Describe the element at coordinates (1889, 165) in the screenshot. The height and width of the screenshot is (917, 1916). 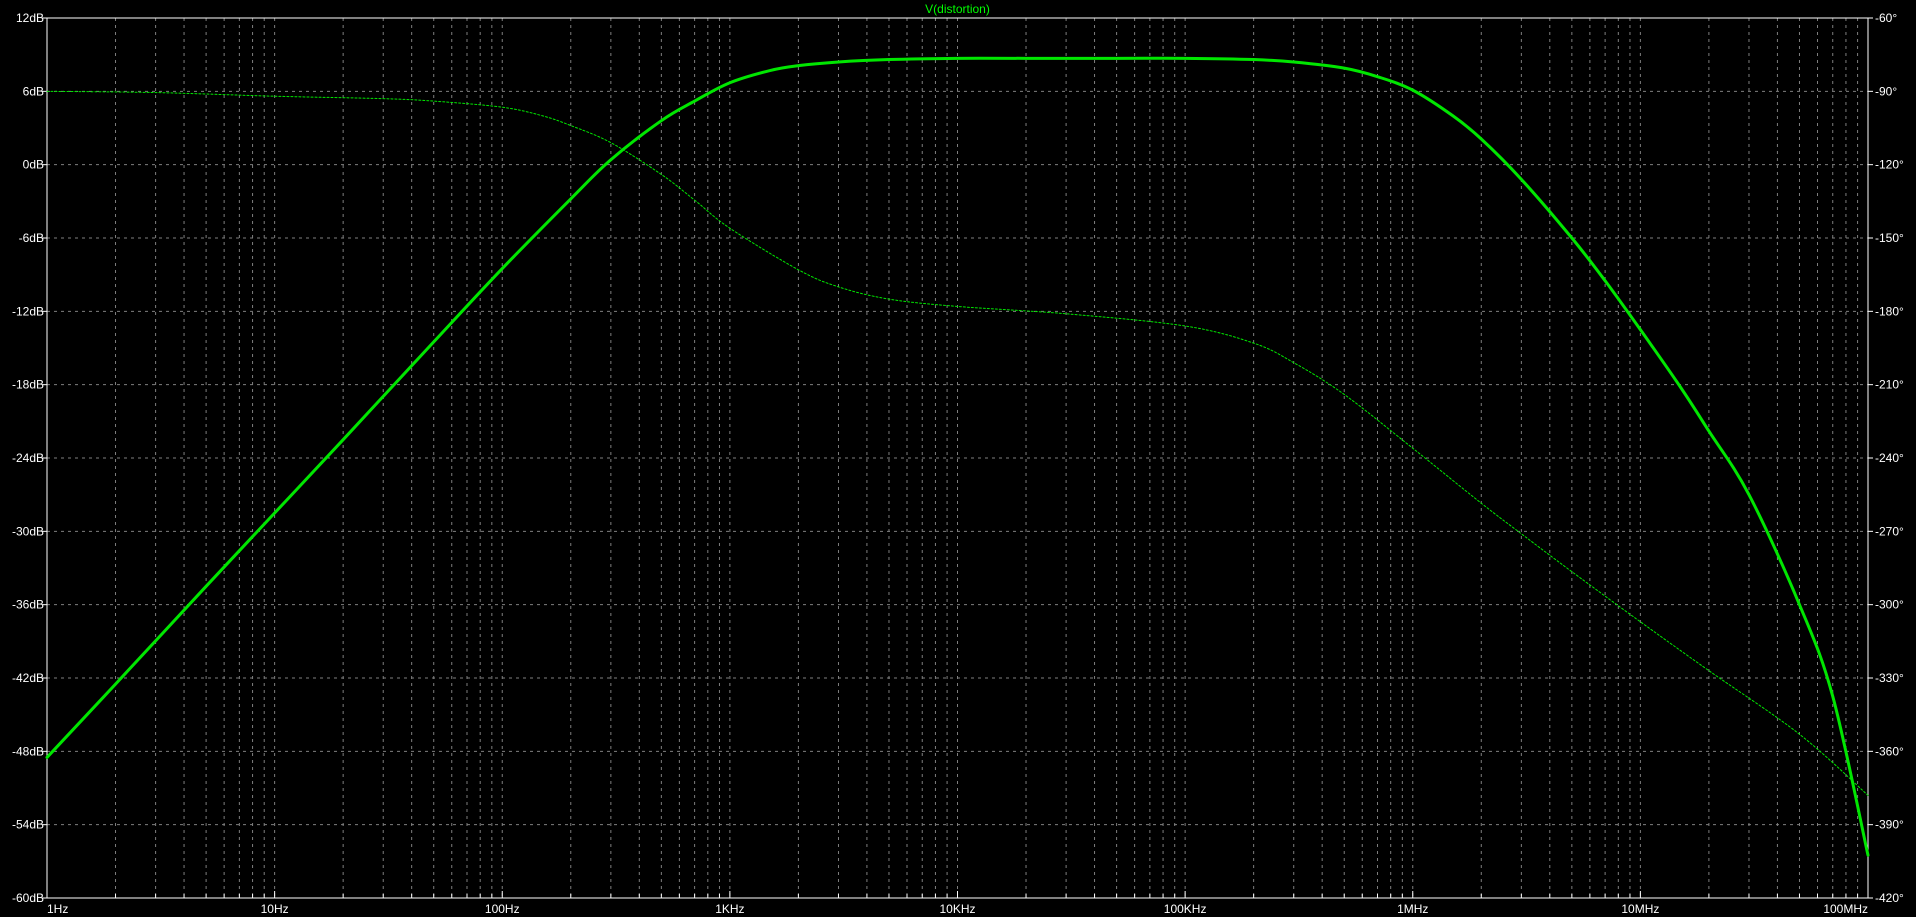
I see `right-tick-label: -120°` at that location.